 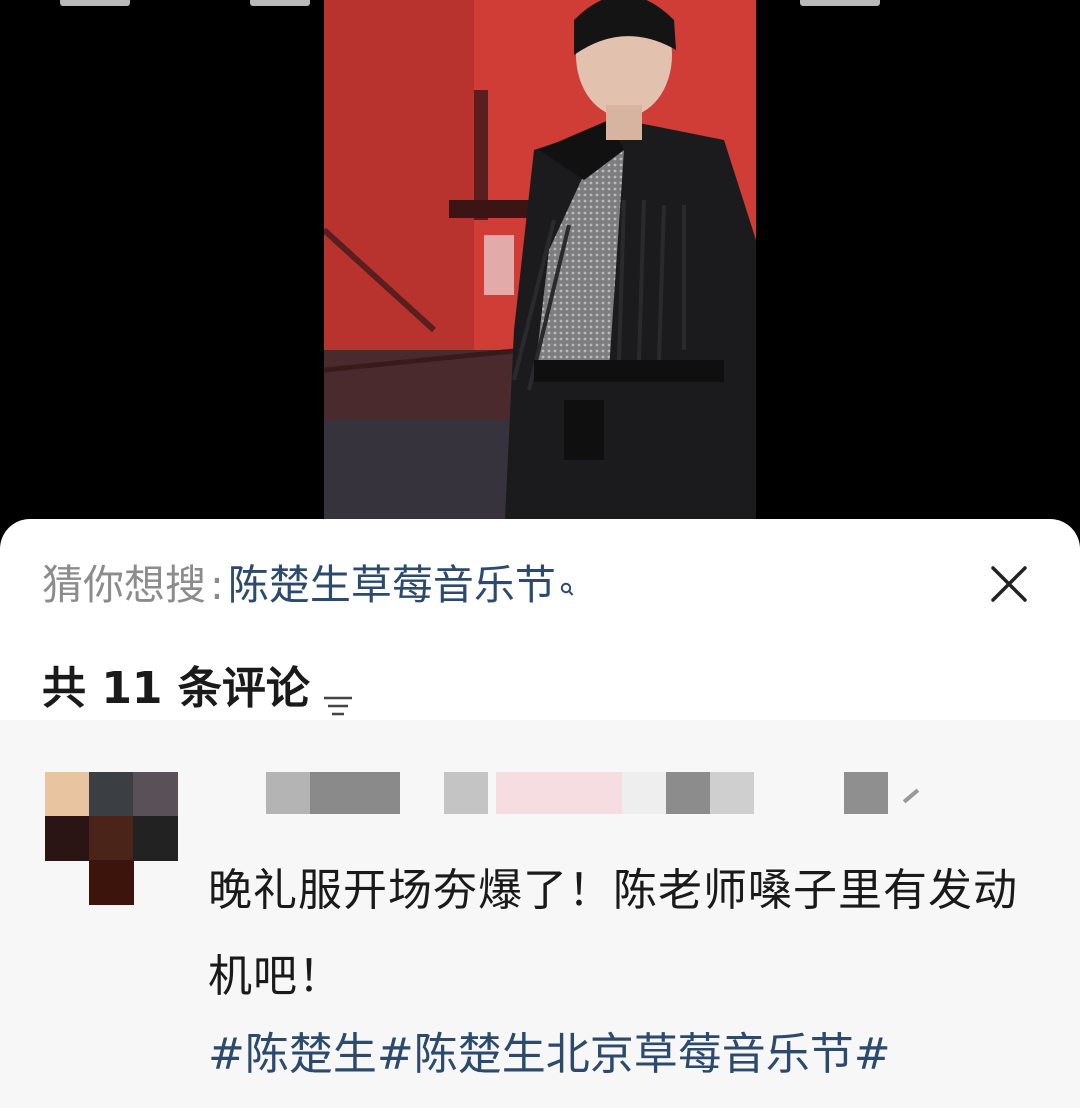 I want to click on hashtag-link: #陈楚生, so click(x=292, y=1054).